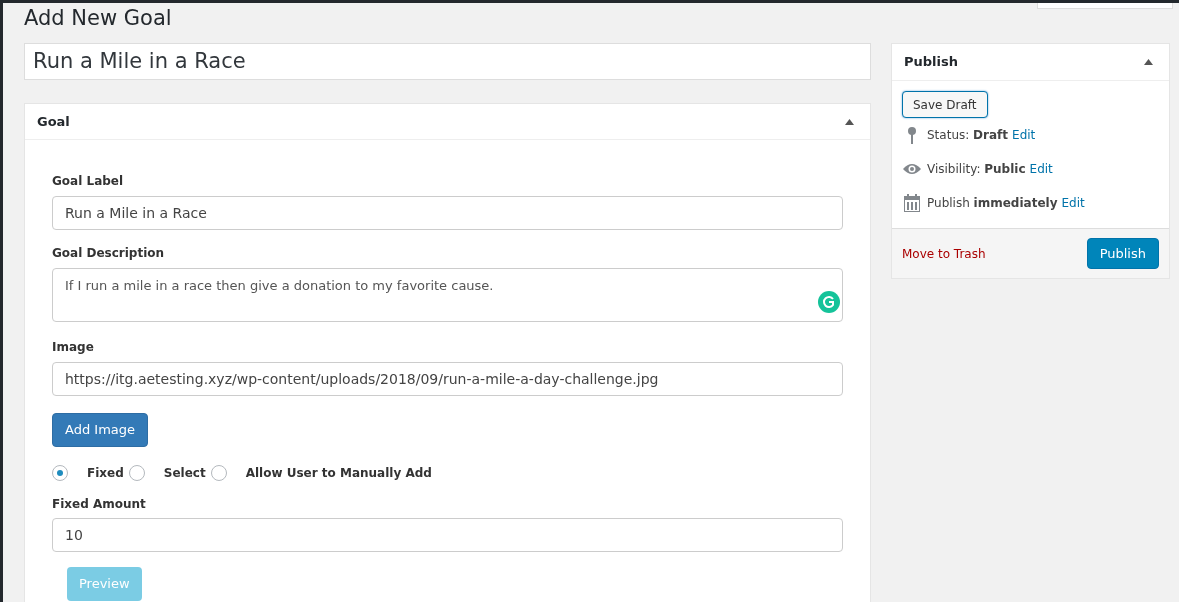 The height and width of the screenshot is (602, 1179). Describe the element at coordinates (53, 121) in the screenshot. I see `panel-title: Goal` at that location.